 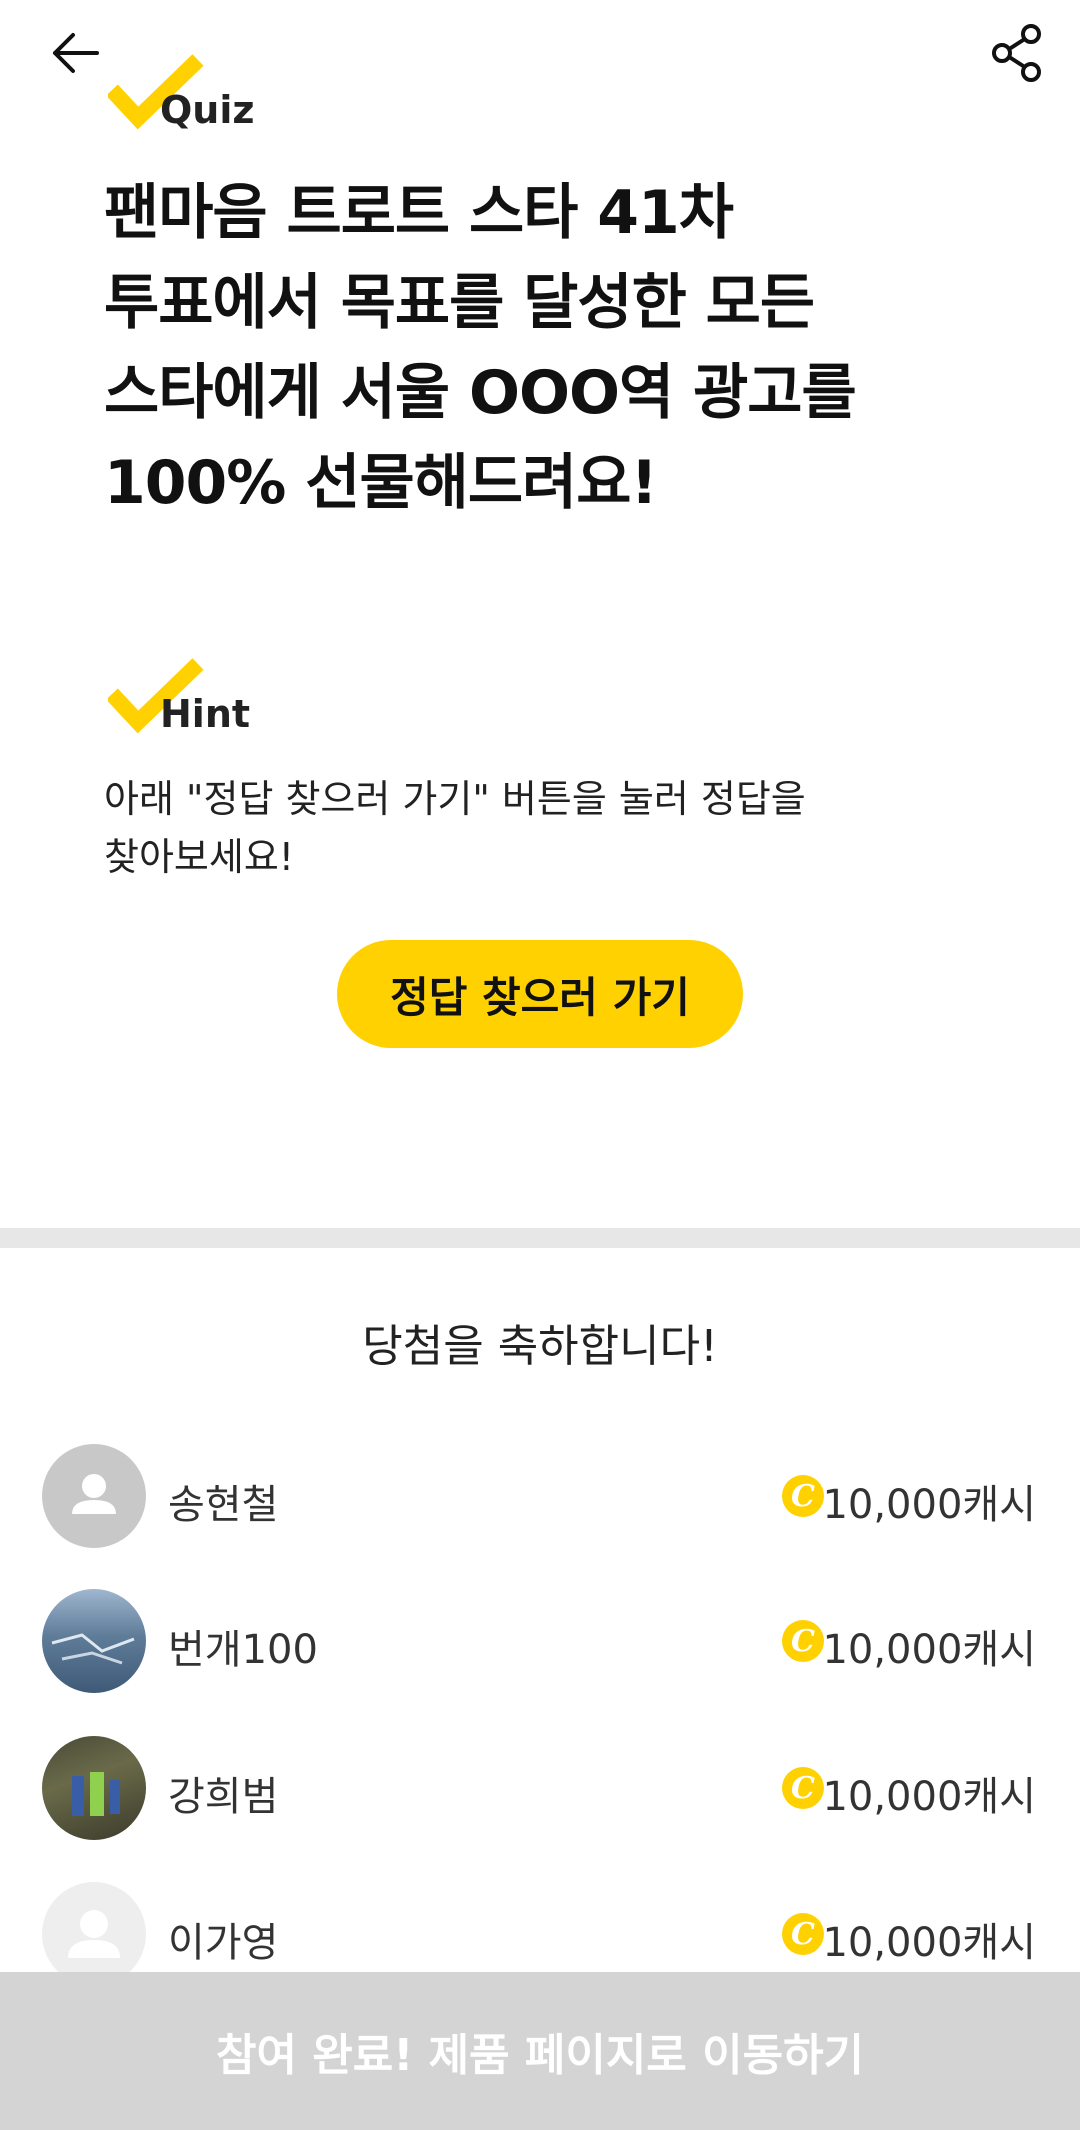 What do you see at coordinates (540, 1238) in the screenshot?
I see `section-divider` at bounding box center [540, 1238].